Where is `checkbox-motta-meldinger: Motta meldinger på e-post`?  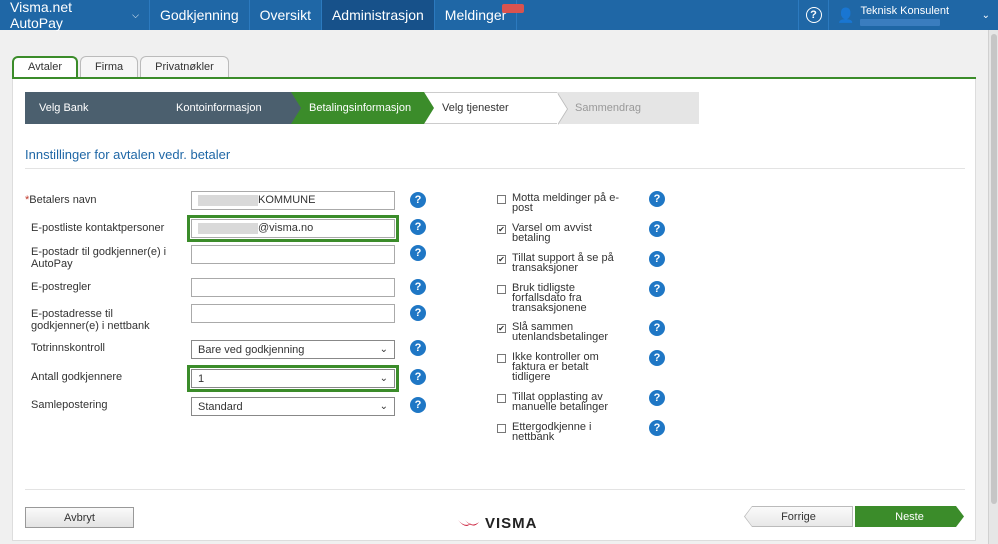 checkbox-motta-meldinger: Motta meldinger på e-post is located at coordinates (562, 203).